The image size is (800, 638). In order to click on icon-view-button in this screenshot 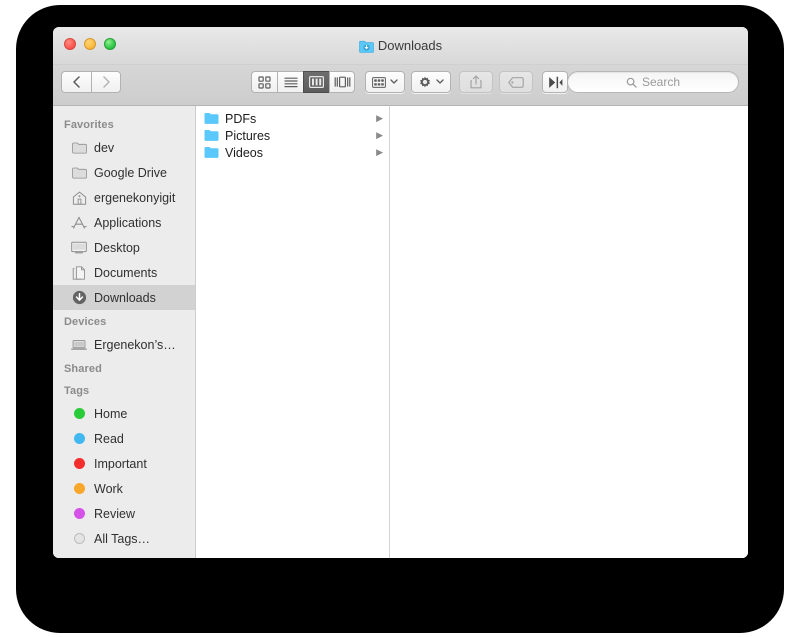, I will do `click(264, 82)`.